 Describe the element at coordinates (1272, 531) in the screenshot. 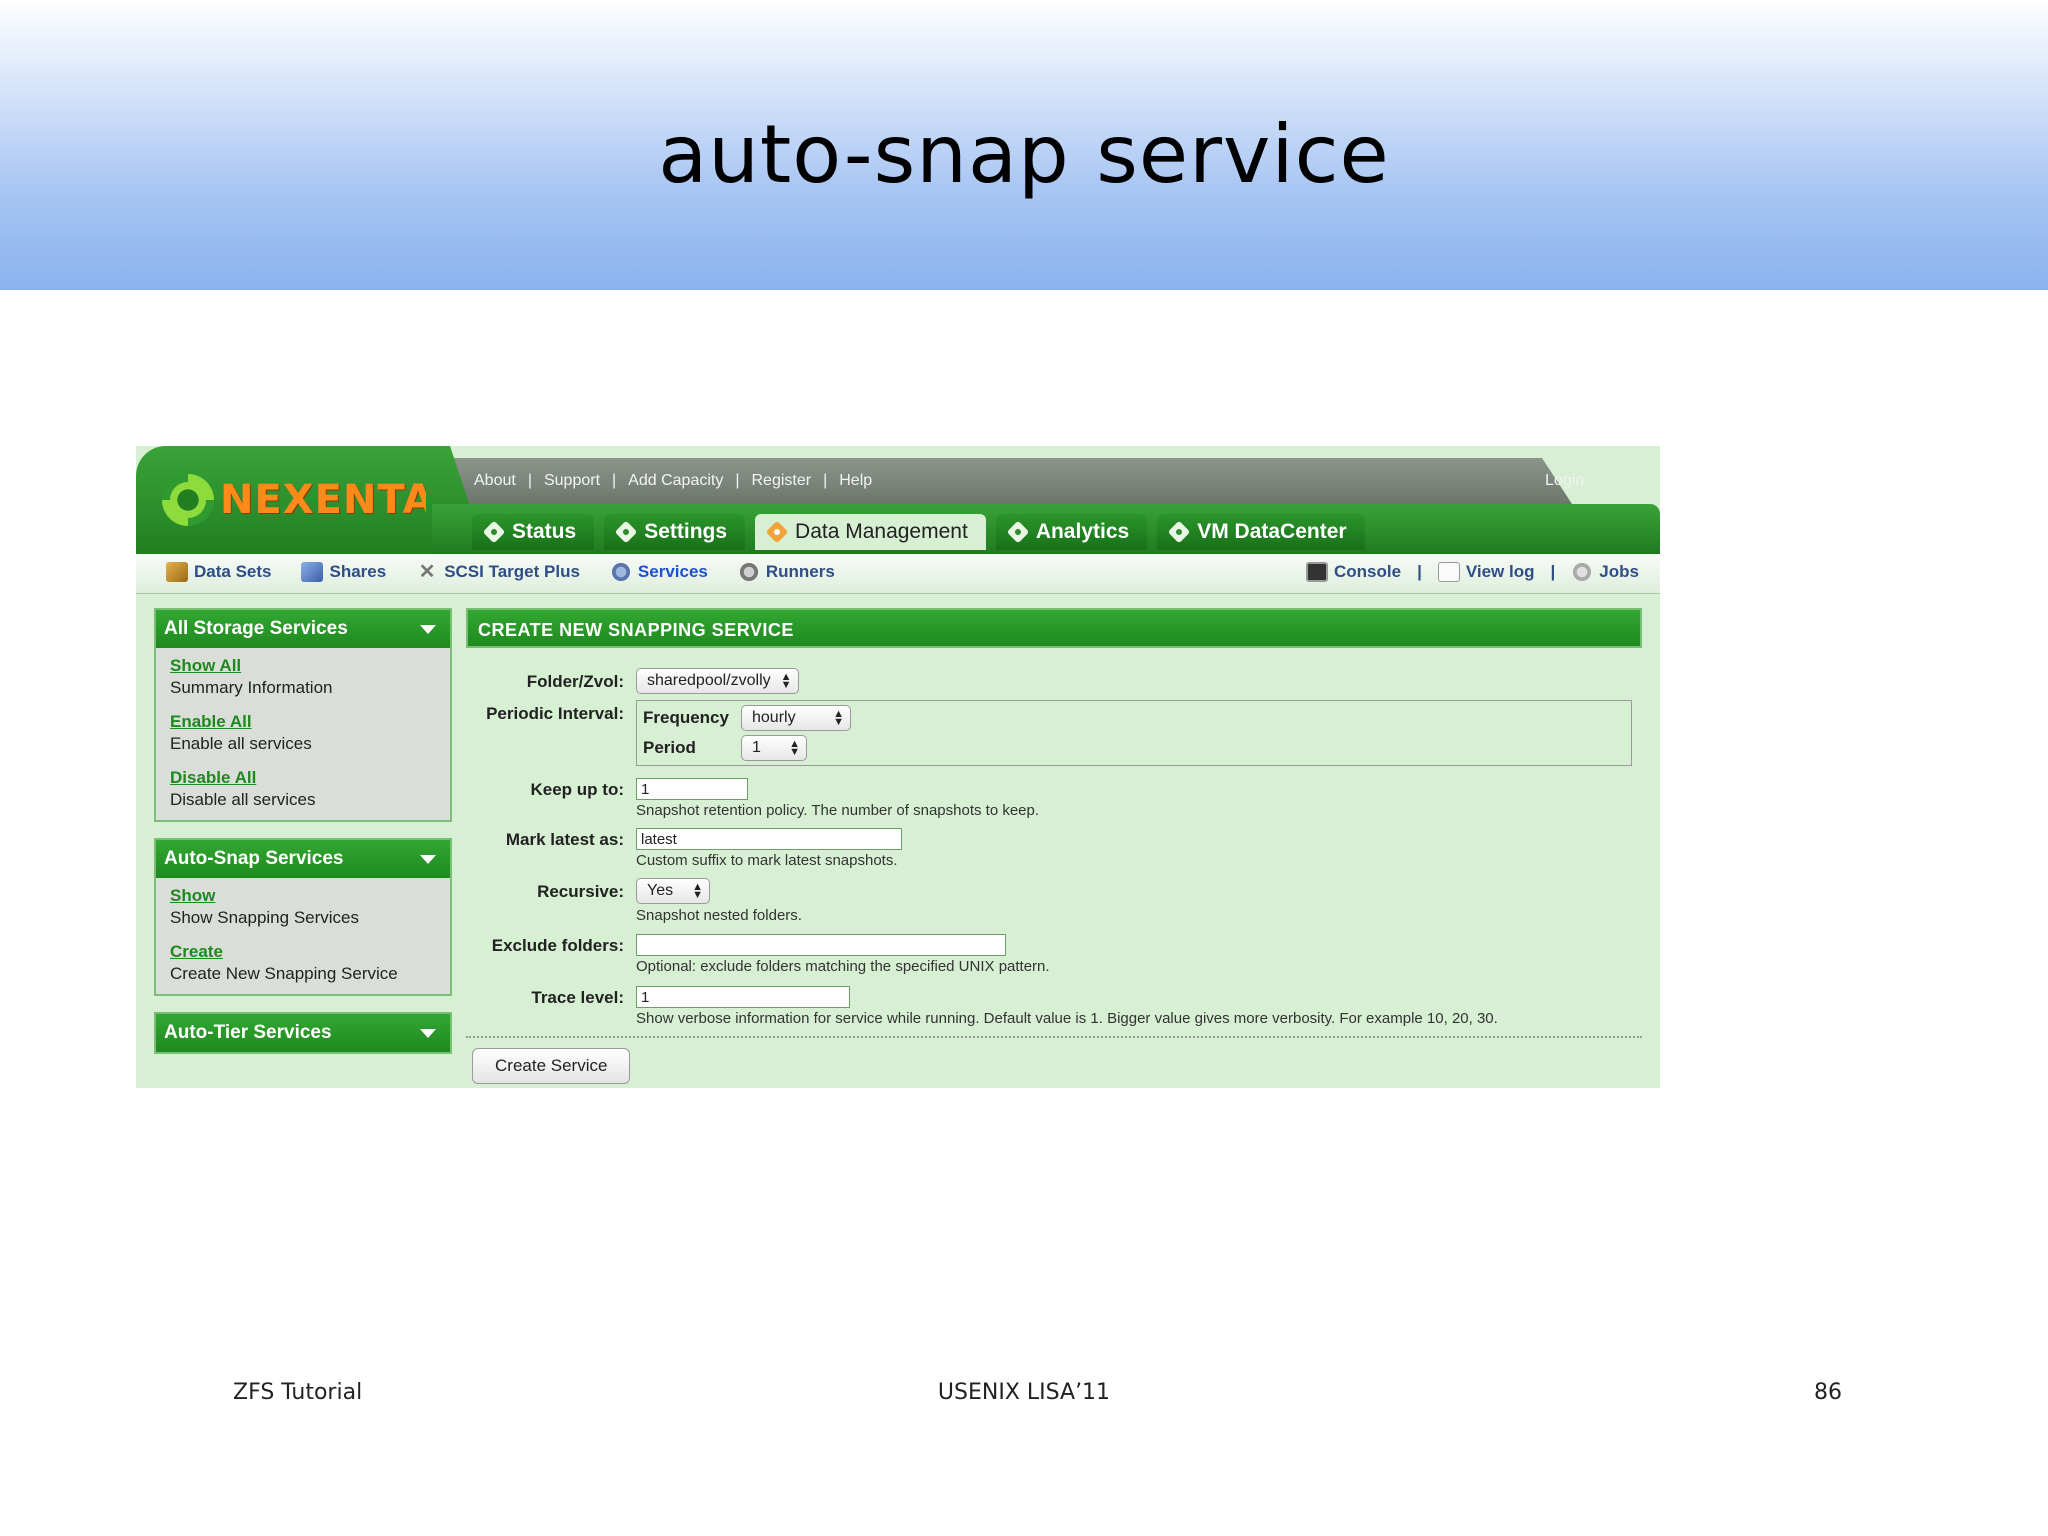

I see `tab-label: VM DataCenter` at that location.